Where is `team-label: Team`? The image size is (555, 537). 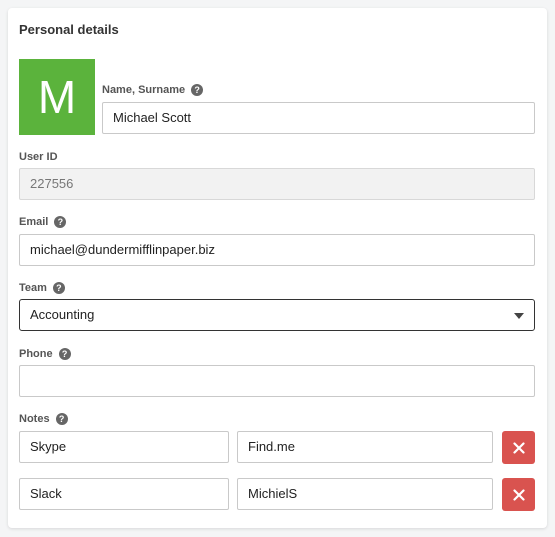 team-label: Team is located at coordinates (33, 288).